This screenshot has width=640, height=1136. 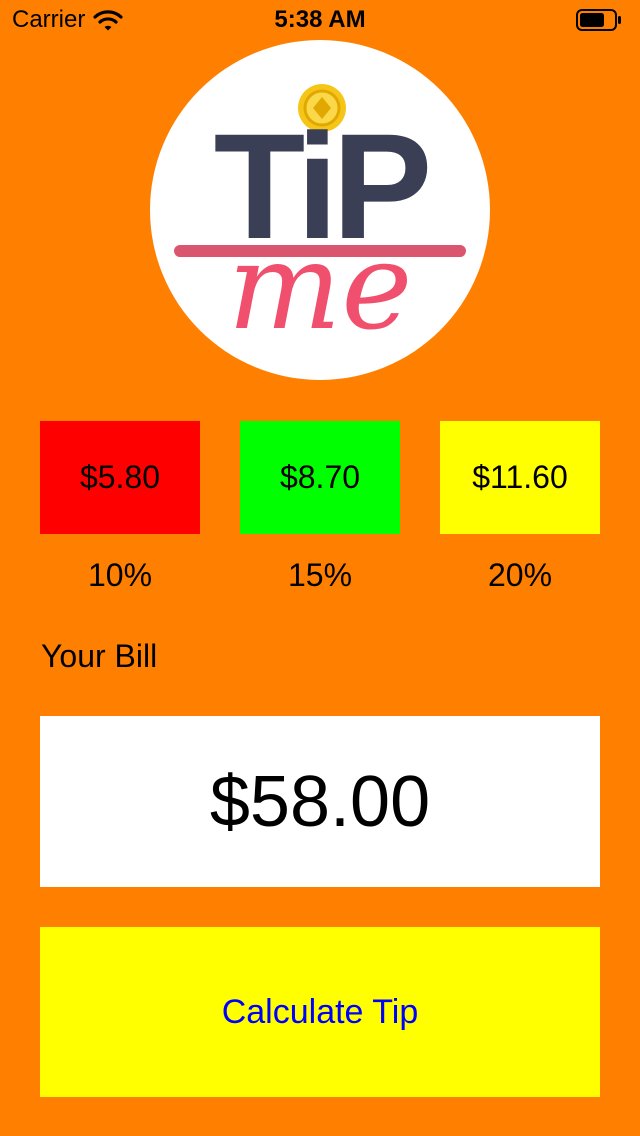 What do you see at coordinates (520, 575) in the screenshot?
I see `tip-20-percent-label: 20%` at bounding box center [520, 575].